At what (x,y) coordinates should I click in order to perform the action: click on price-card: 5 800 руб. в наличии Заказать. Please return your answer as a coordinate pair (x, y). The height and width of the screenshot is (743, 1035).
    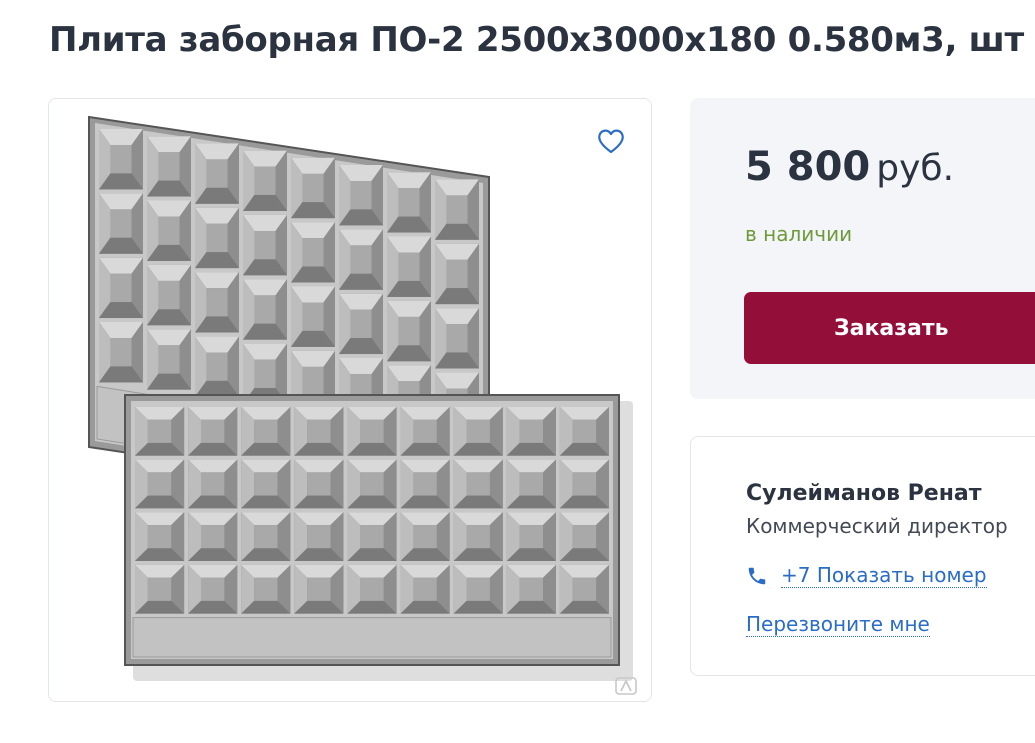
    Looking at the image, I should click on (862, 248).